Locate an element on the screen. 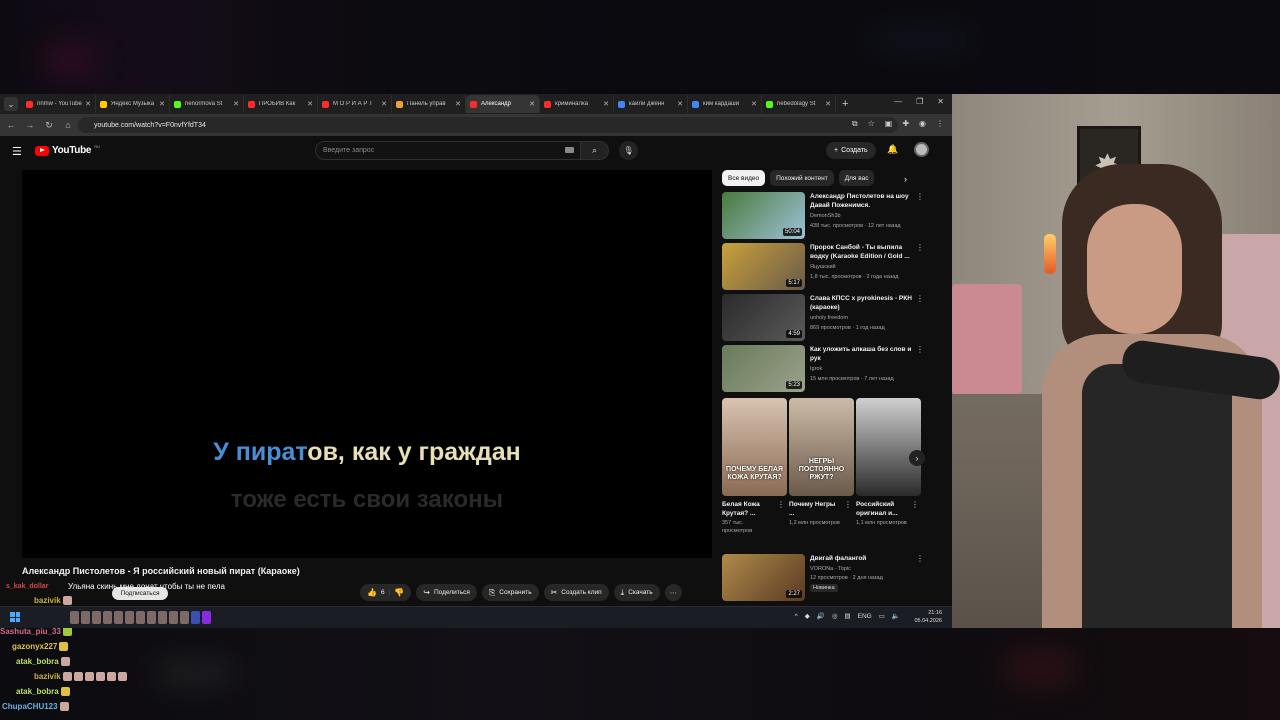  avatar is located at coordinates (921, 149).